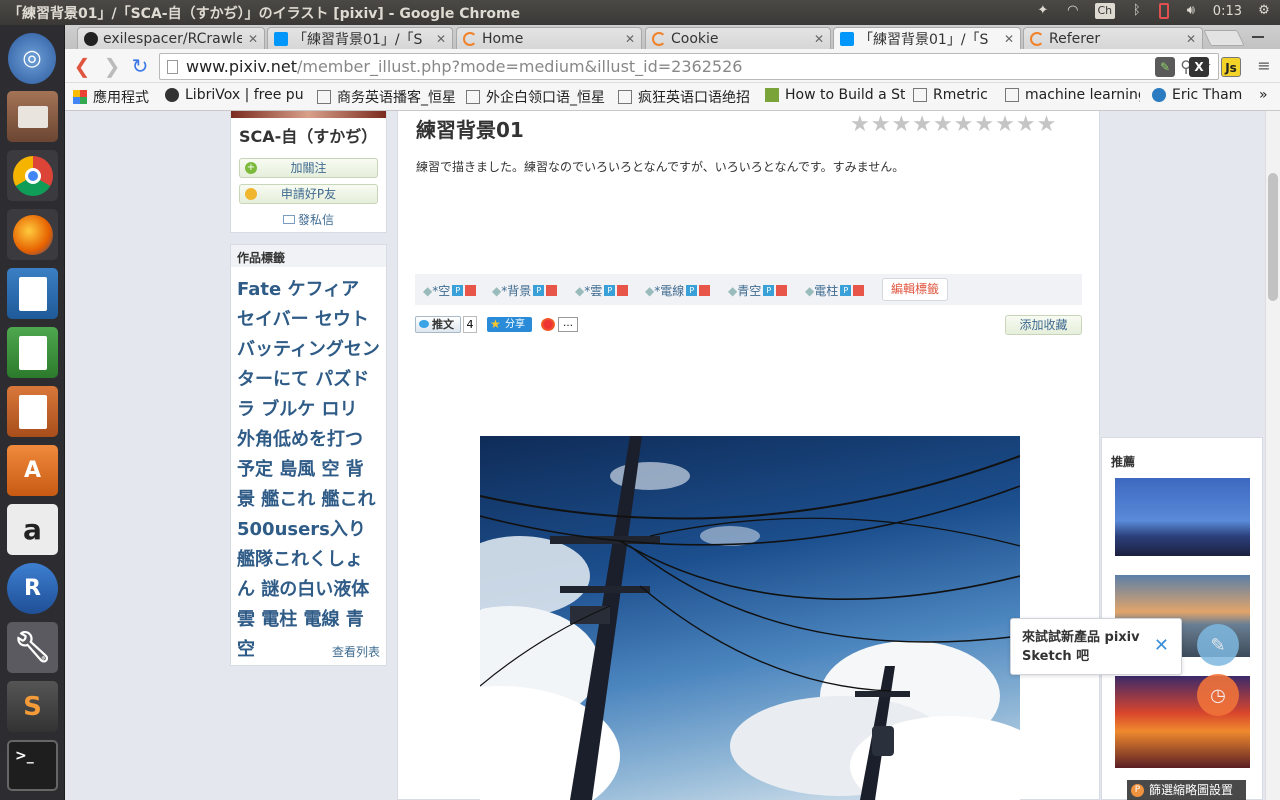 This screenshot has height=800, width=1280. What do you see at coordinates (1197, 95) in the screenshot?
I see `bookmark-eric-tham: Eric Tham` at bounding box center [1197, 95].